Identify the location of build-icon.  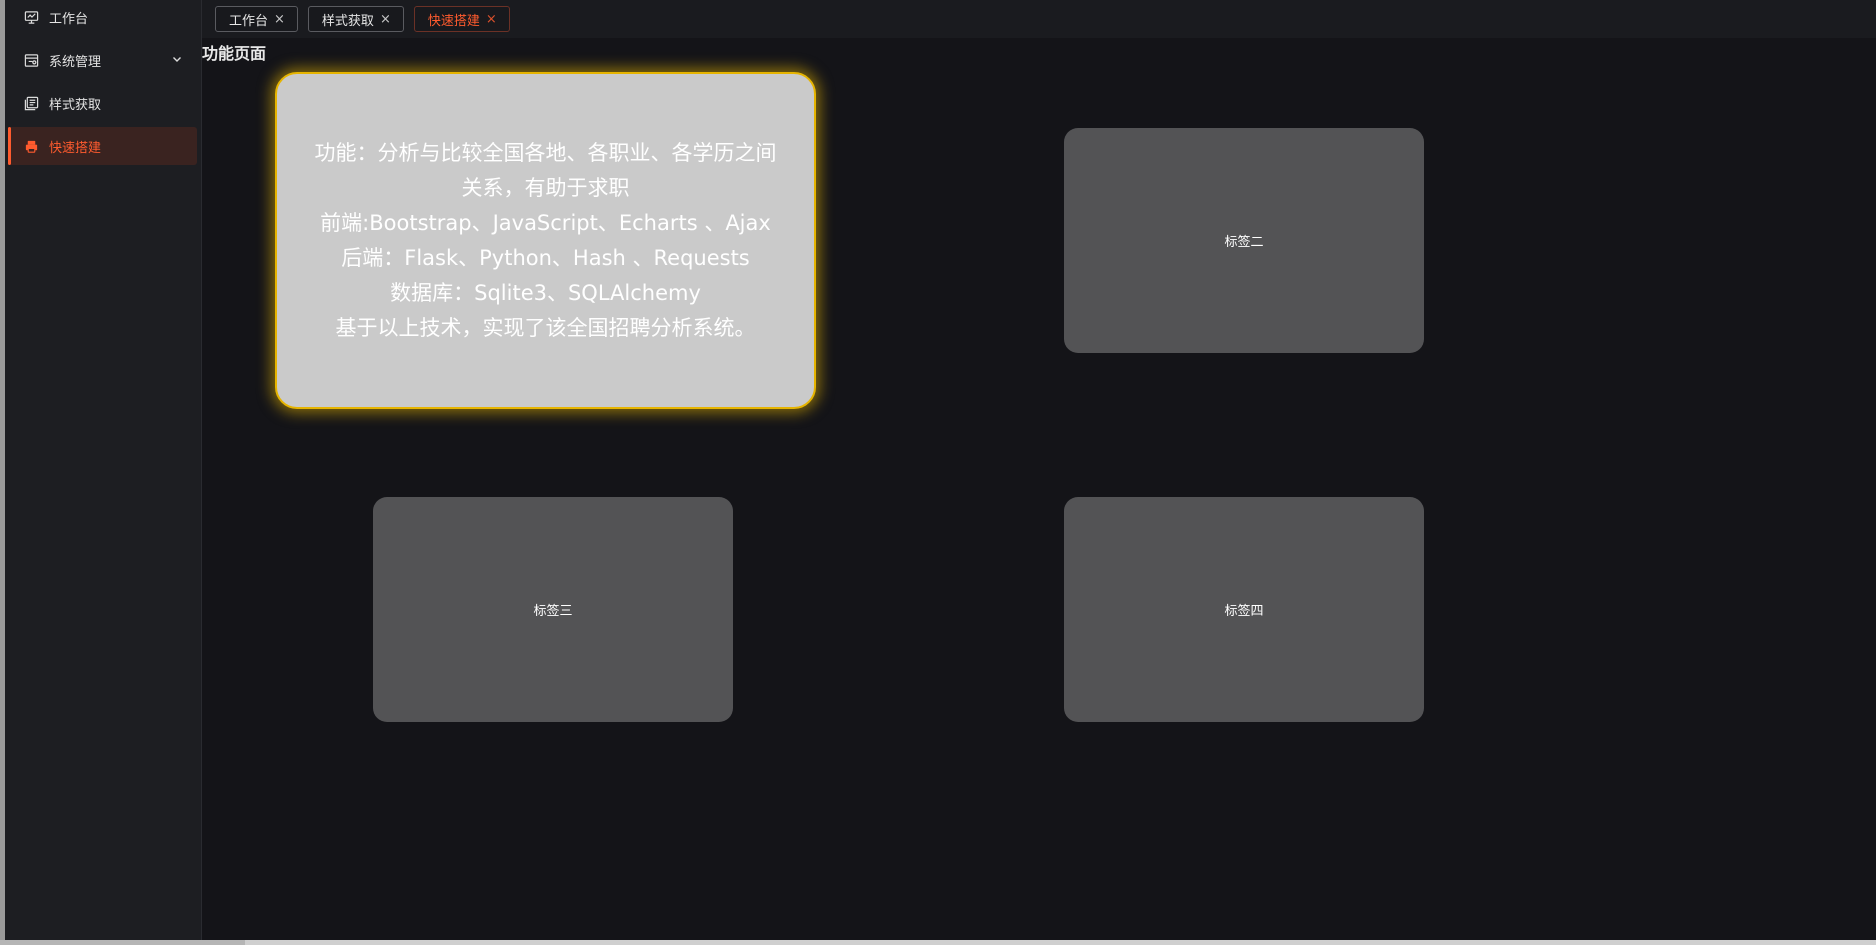
(31, 146).